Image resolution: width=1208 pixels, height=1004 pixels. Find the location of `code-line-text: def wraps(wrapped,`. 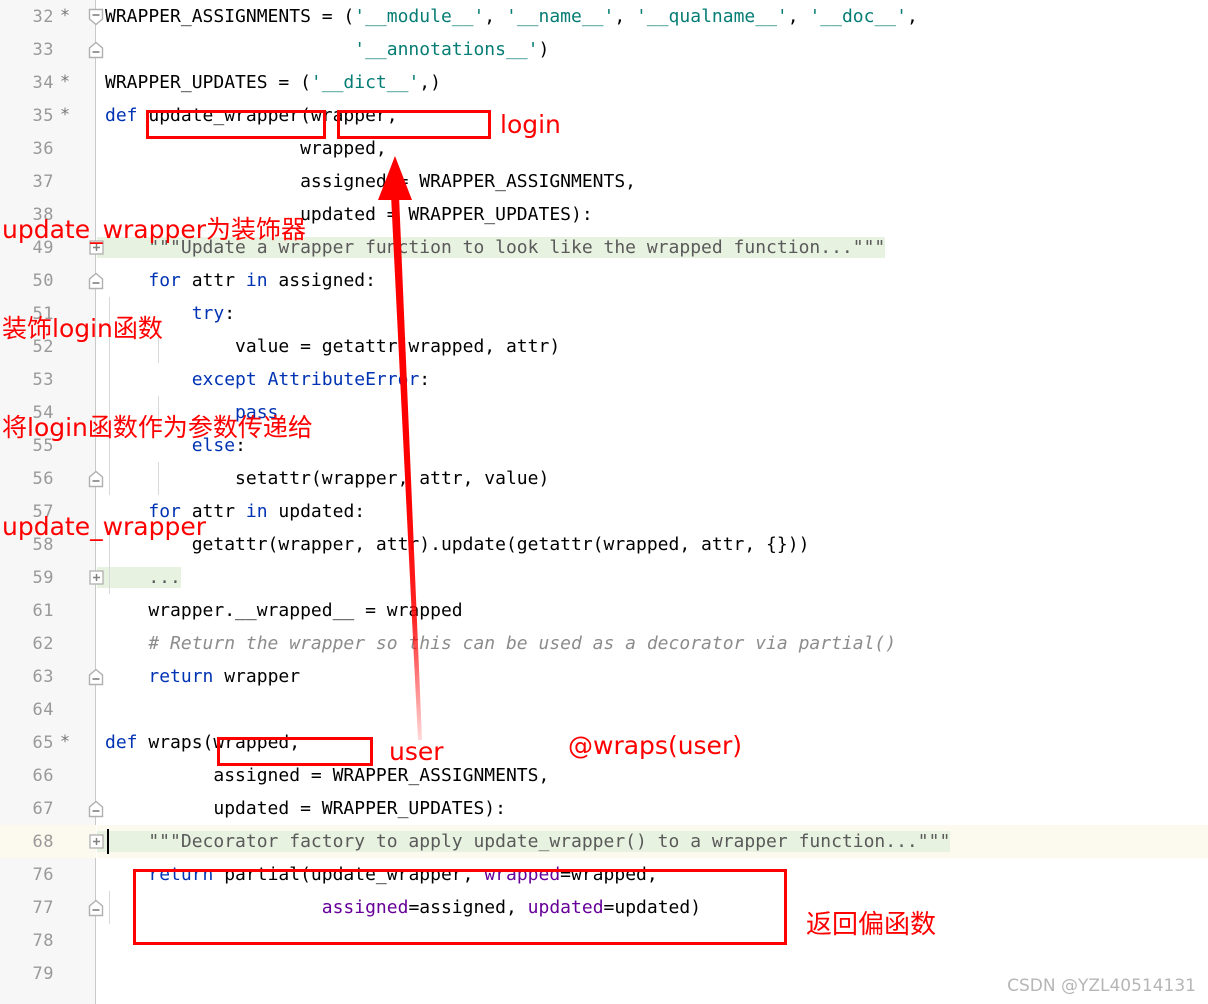

code-line-text: def wraps(wrapped, is located at coordinates (198, 742).